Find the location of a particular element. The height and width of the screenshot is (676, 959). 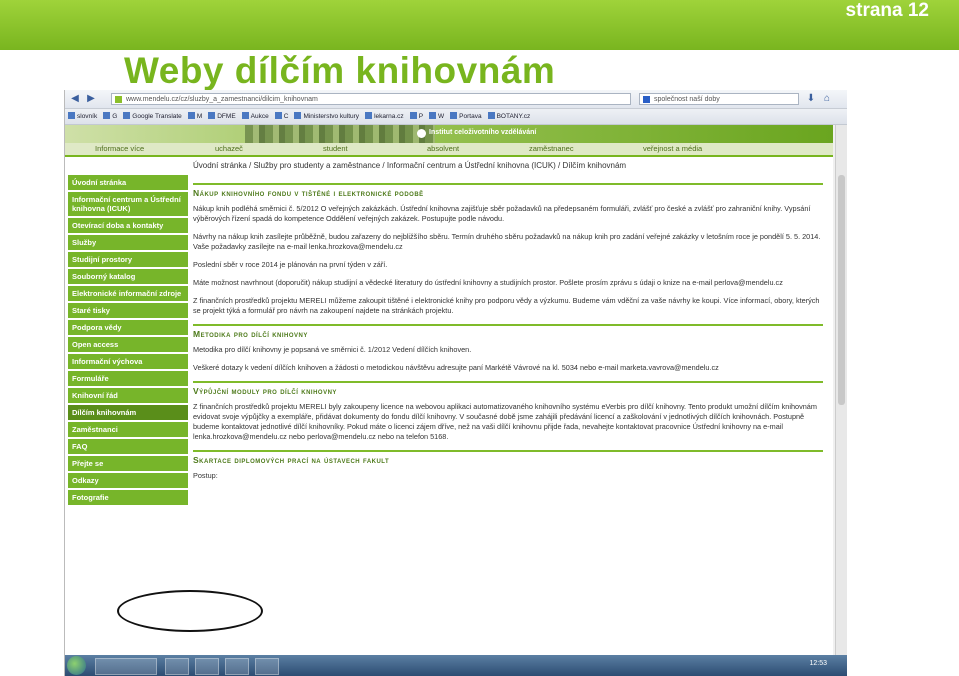

bookmark-item: C is located at coordinates (281, 116).